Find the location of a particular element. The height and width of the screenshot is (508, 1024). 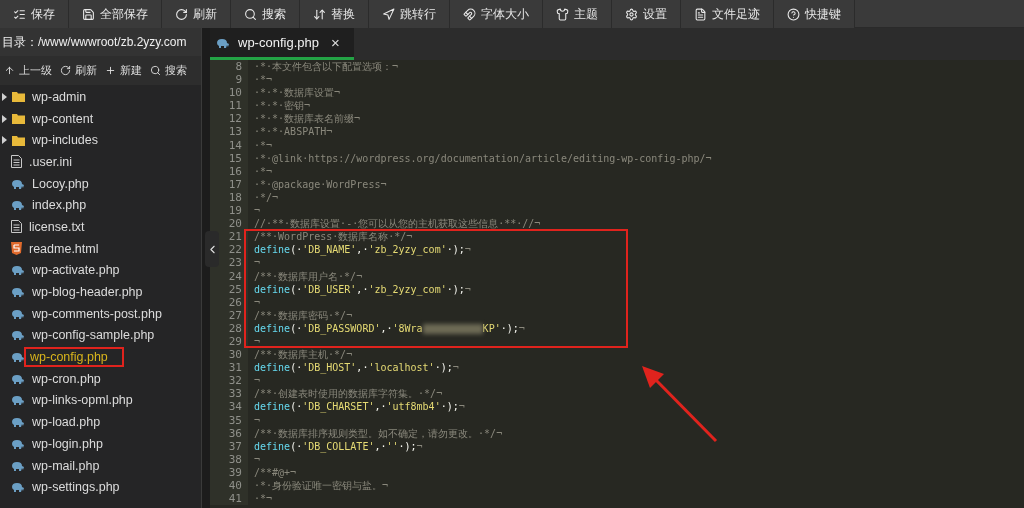

shield-icon is located at coordinates (16, 249).